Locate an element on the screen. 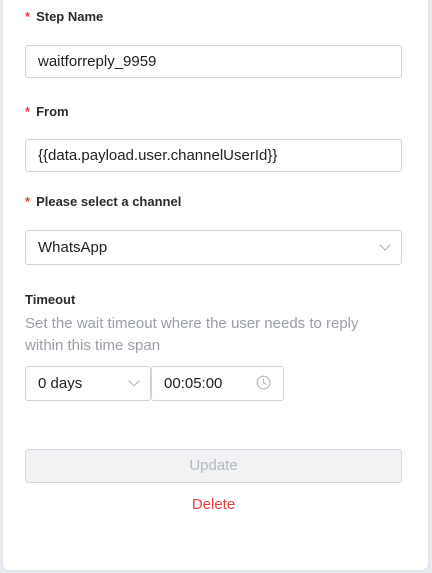  timeout-time-picker: 00:05:00 is located at coordinates (217, 383).